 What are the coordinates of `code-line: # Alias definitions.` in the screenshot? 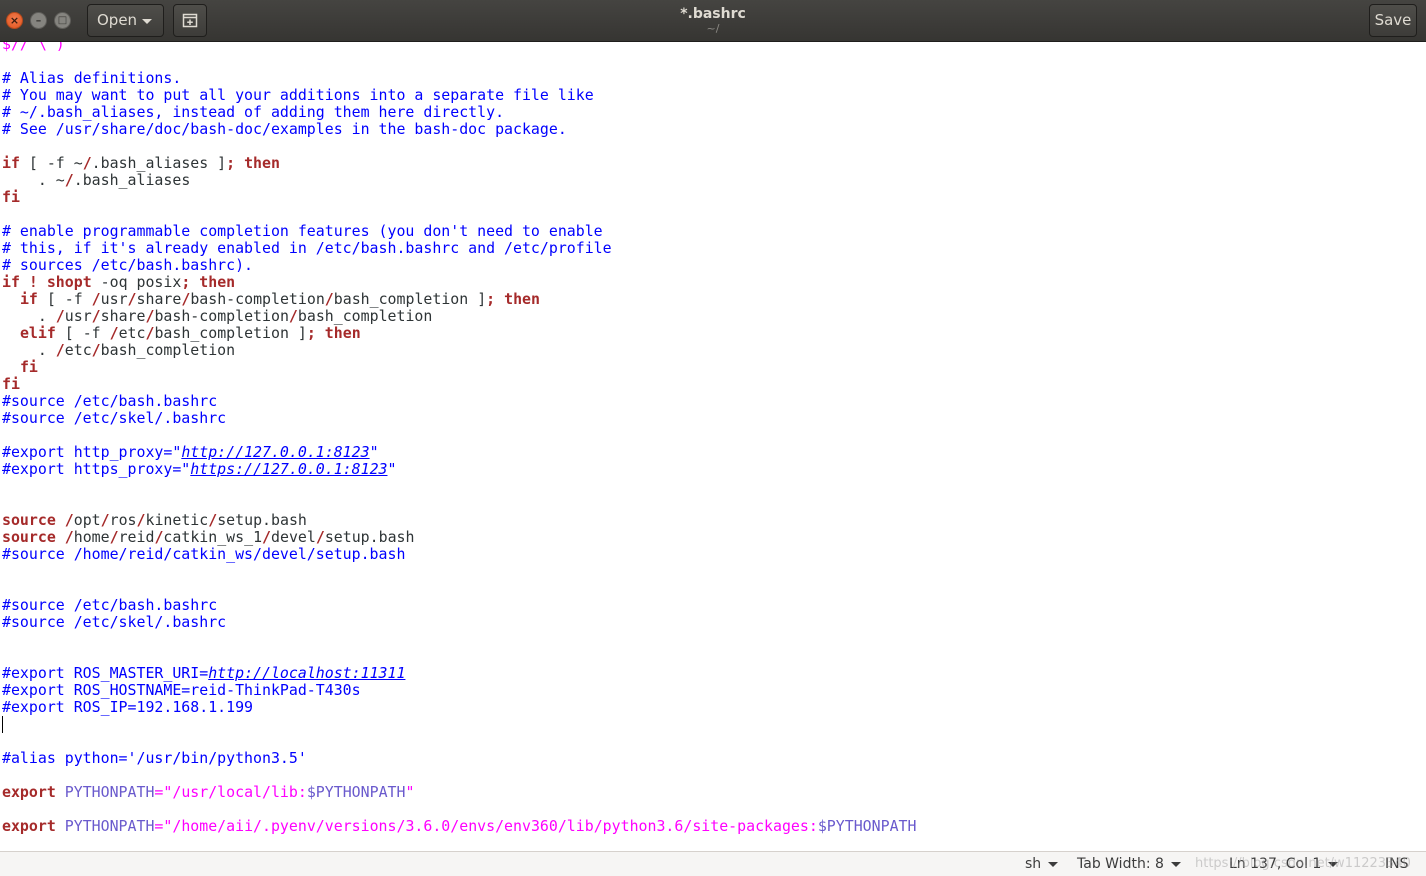 It's located at (459, 78).